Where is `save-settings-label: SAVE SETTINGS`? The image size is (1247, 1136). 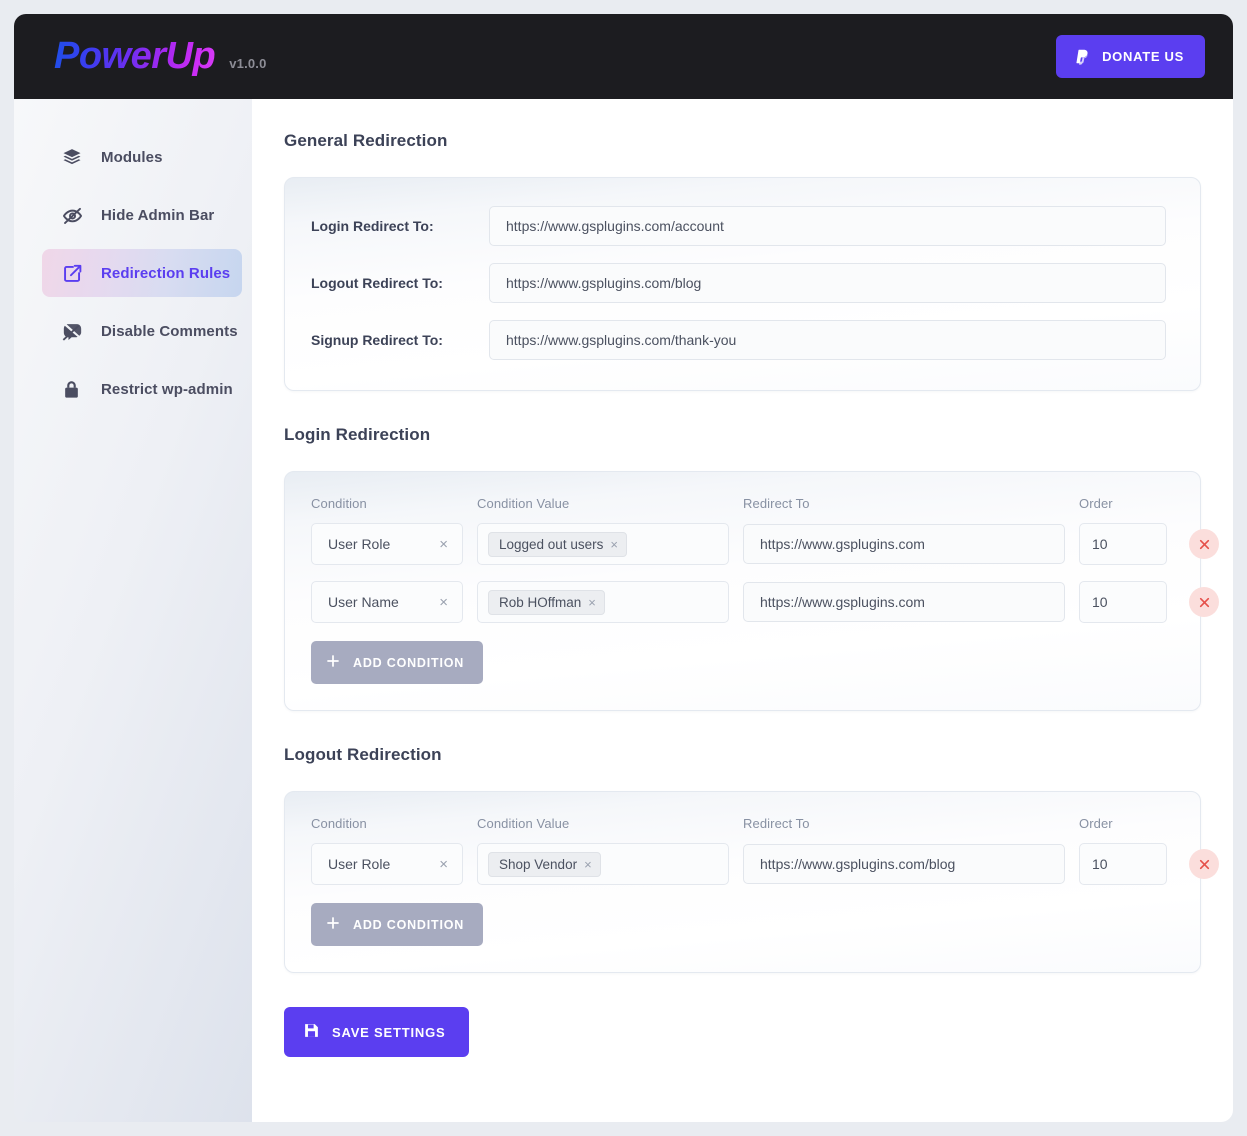
save-settings-label: SAVE SETTINGS is located at coordinates (389, 1032).